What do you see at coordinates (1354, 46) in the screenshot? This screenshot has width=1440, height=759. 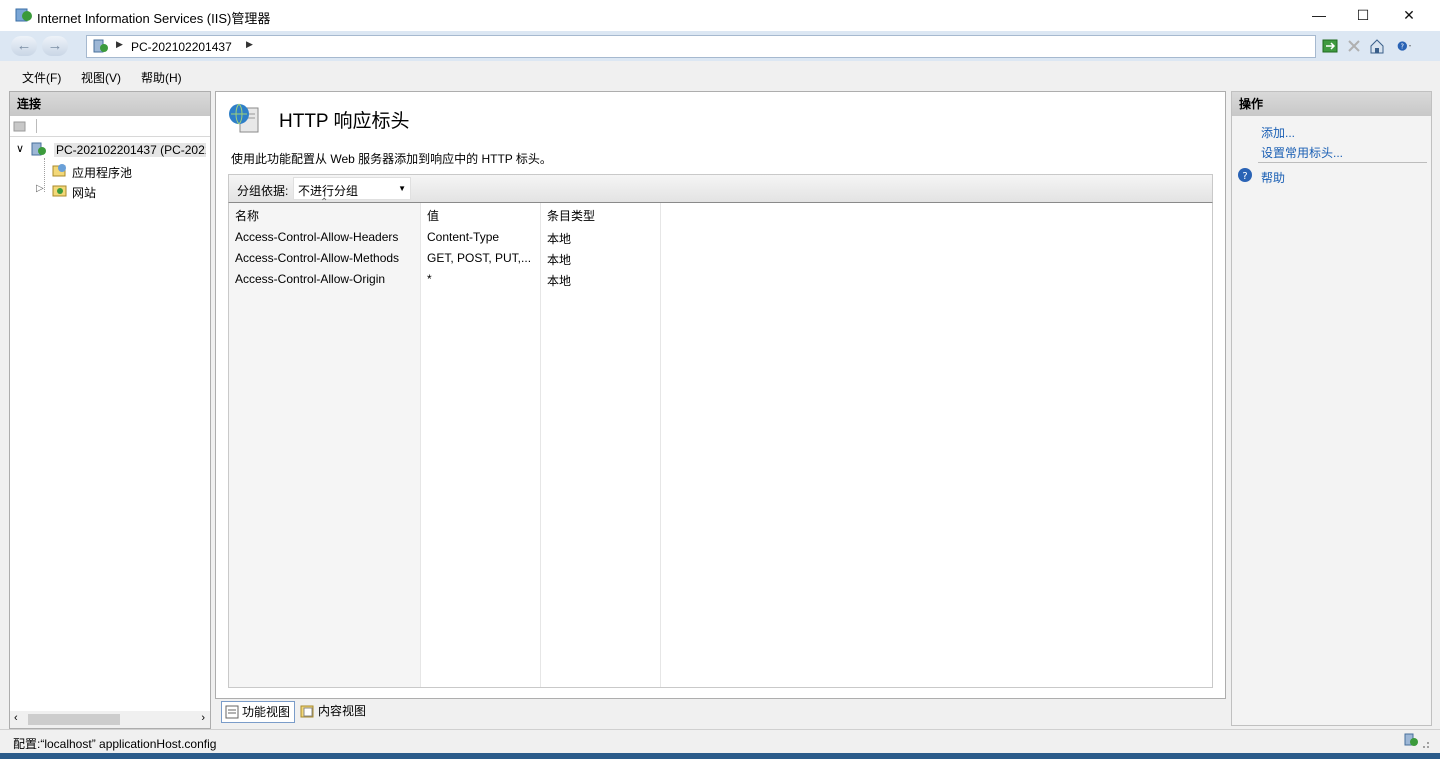 I see `stop-icon` at bounding box center [1354, 46].